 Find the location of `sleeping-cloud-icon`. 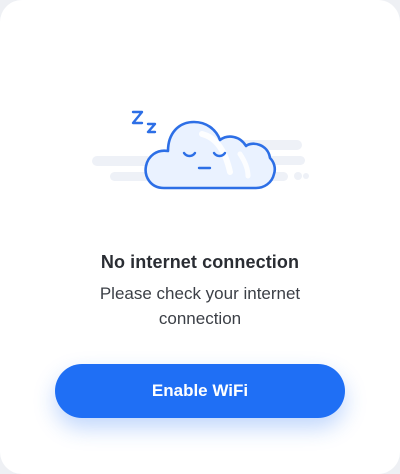

sleeping-cloud-icon is located at coordinates (200, 150).